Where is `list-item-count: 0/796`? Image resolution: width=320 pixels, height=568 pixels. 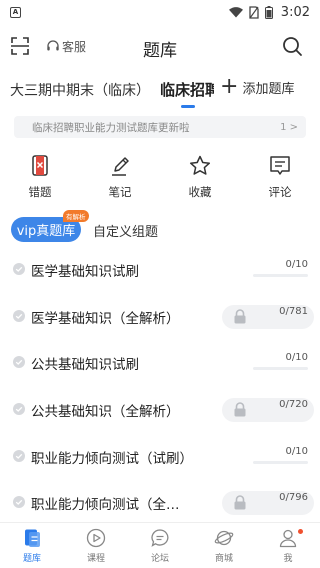
list-item-count: 0/796 is located at coordinates (293, 498).